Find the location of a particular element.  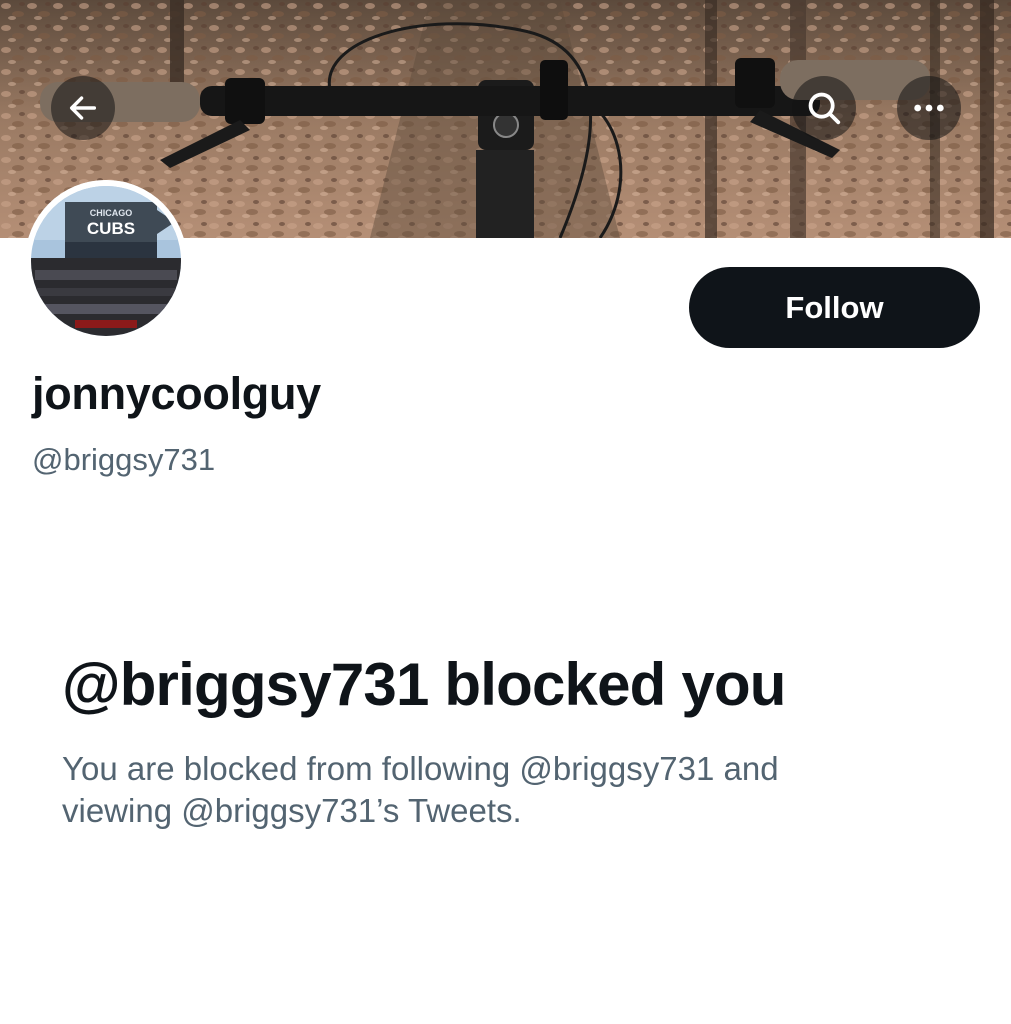

follow-button: Follow is located at coordinates (834, 307).